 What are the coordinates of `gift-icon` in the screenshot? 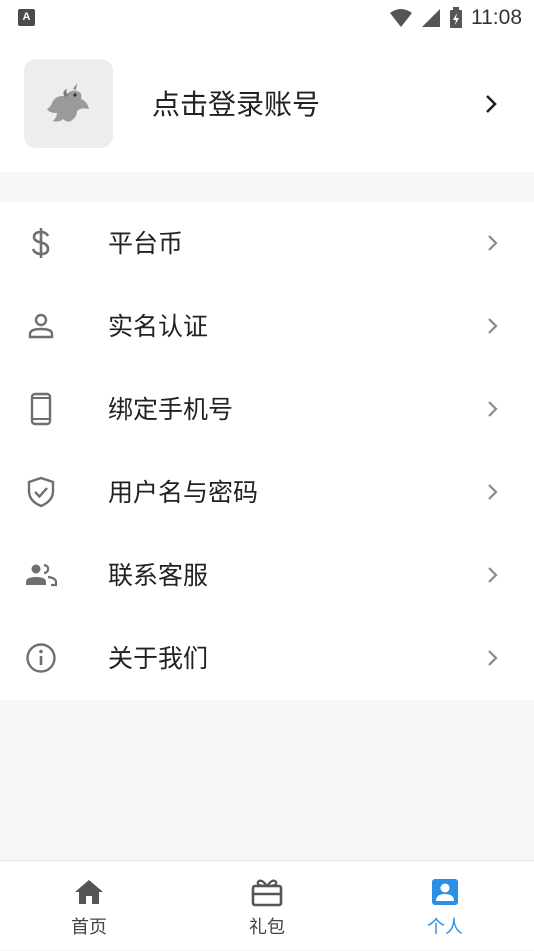 It's located at (267, 892).